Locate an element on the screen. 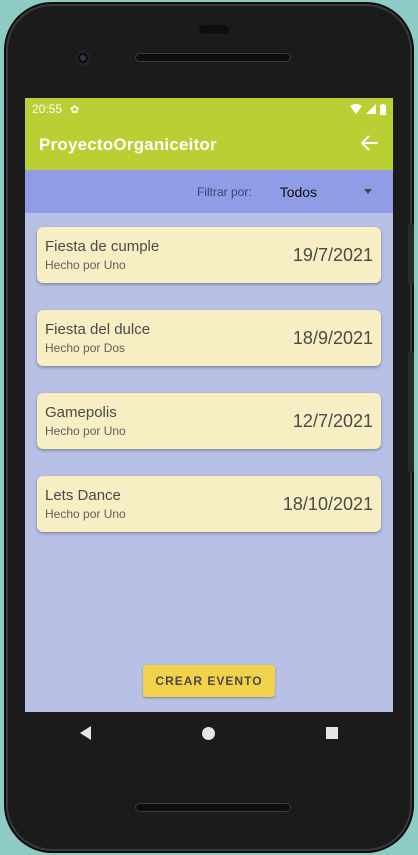 The width and height of the screenshot is (418, 855). event-card: Lets Dance Hecho por Uno 18/10/2021 is located at coordinates (209, 504).